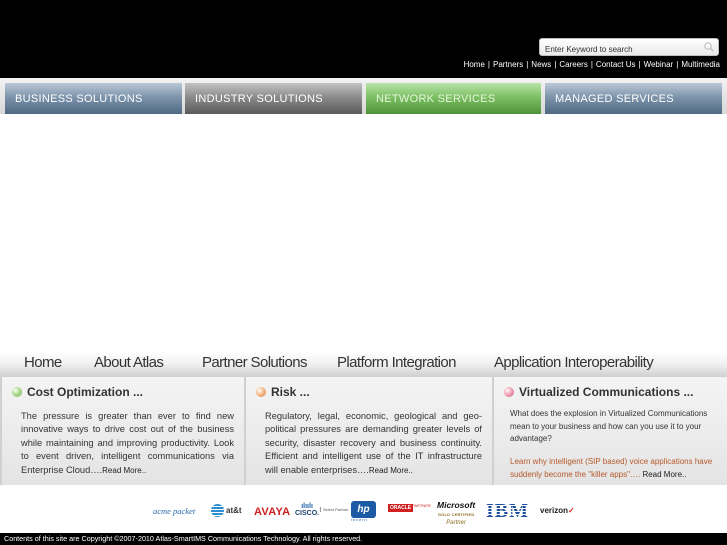 The height and width of the screenshot is (545, 727). What do you see at coordinates (234, 510) in the screenshot?
I see `att-logo-text: at&t` at bounding box center [234, 510].